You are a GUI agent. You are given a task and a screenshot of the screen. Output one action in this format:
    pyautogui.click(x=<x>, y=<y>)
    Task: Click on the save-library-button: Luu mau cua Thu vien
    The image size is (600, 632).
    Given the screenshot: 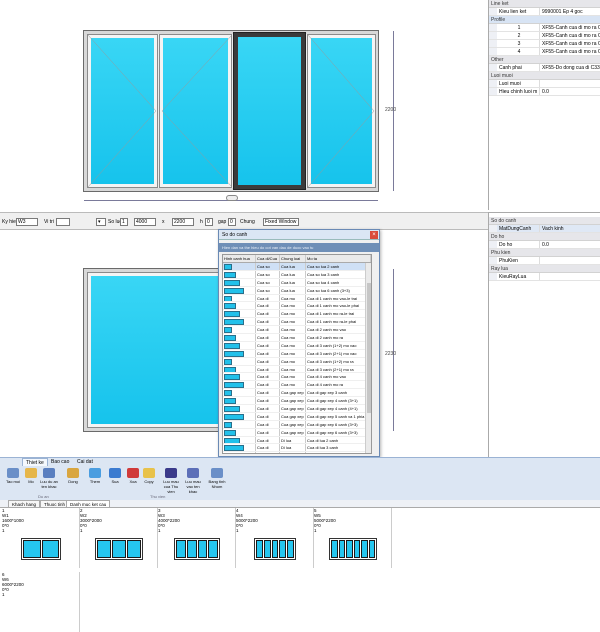 What is the action you would take?
    pyautogui.click(x=171, y=481)
    